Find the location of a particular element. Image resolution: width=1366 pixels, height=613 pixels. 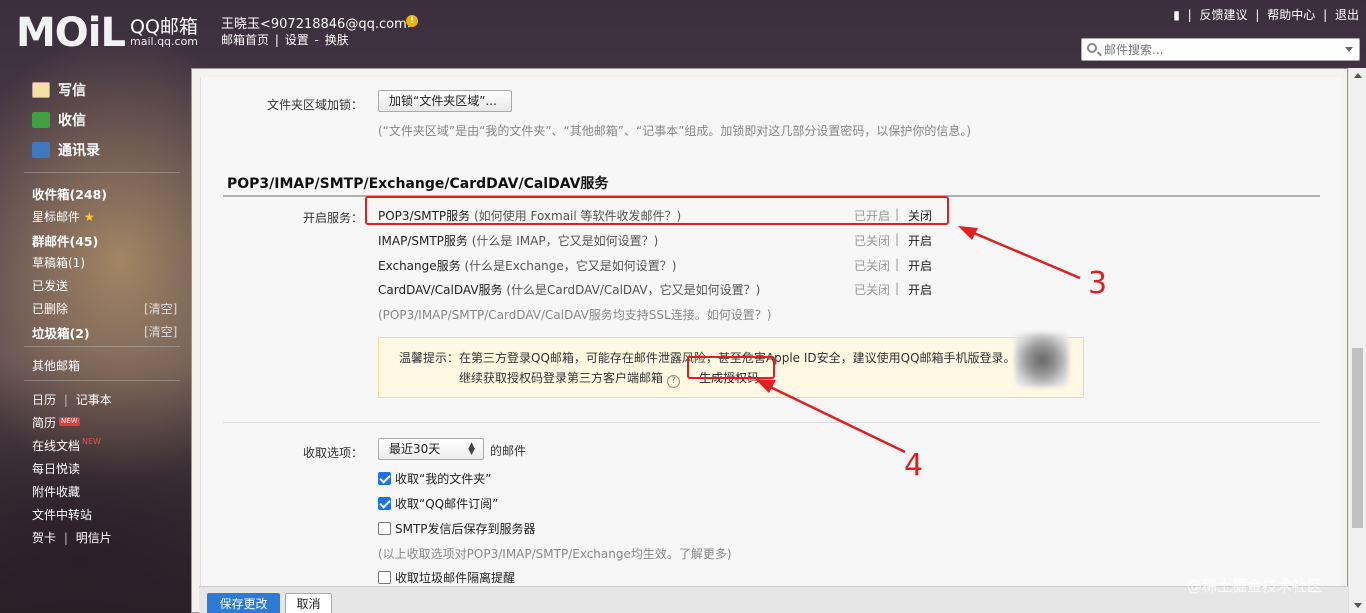

scroll-down-icon is located at coordinates (1358, 605).